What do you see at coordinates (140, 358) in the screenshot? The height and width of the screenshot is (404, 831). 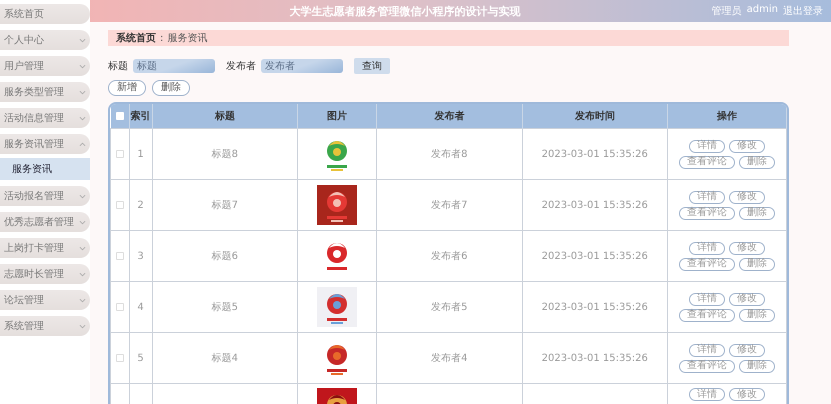 I see `row-index: 5` at bounding box center [140, 358].